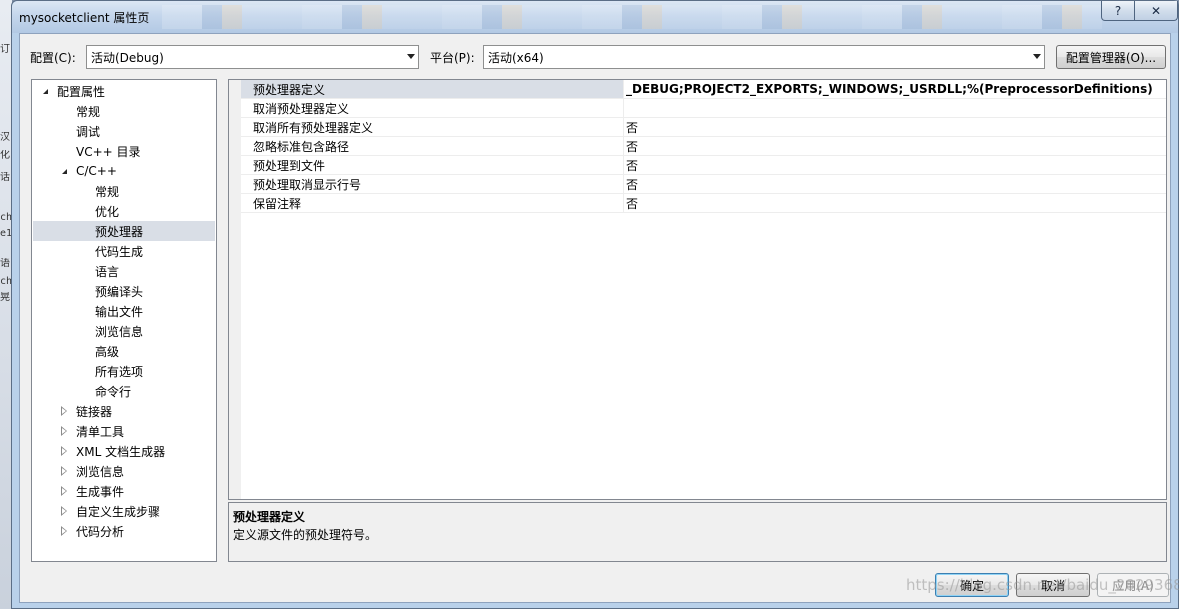 This screenshot has height=609, width=1179. What do you see at coordinates (632, 17) in the screenshot?
I see `title-bar-background-decoration` at bounding box center [632, 17].